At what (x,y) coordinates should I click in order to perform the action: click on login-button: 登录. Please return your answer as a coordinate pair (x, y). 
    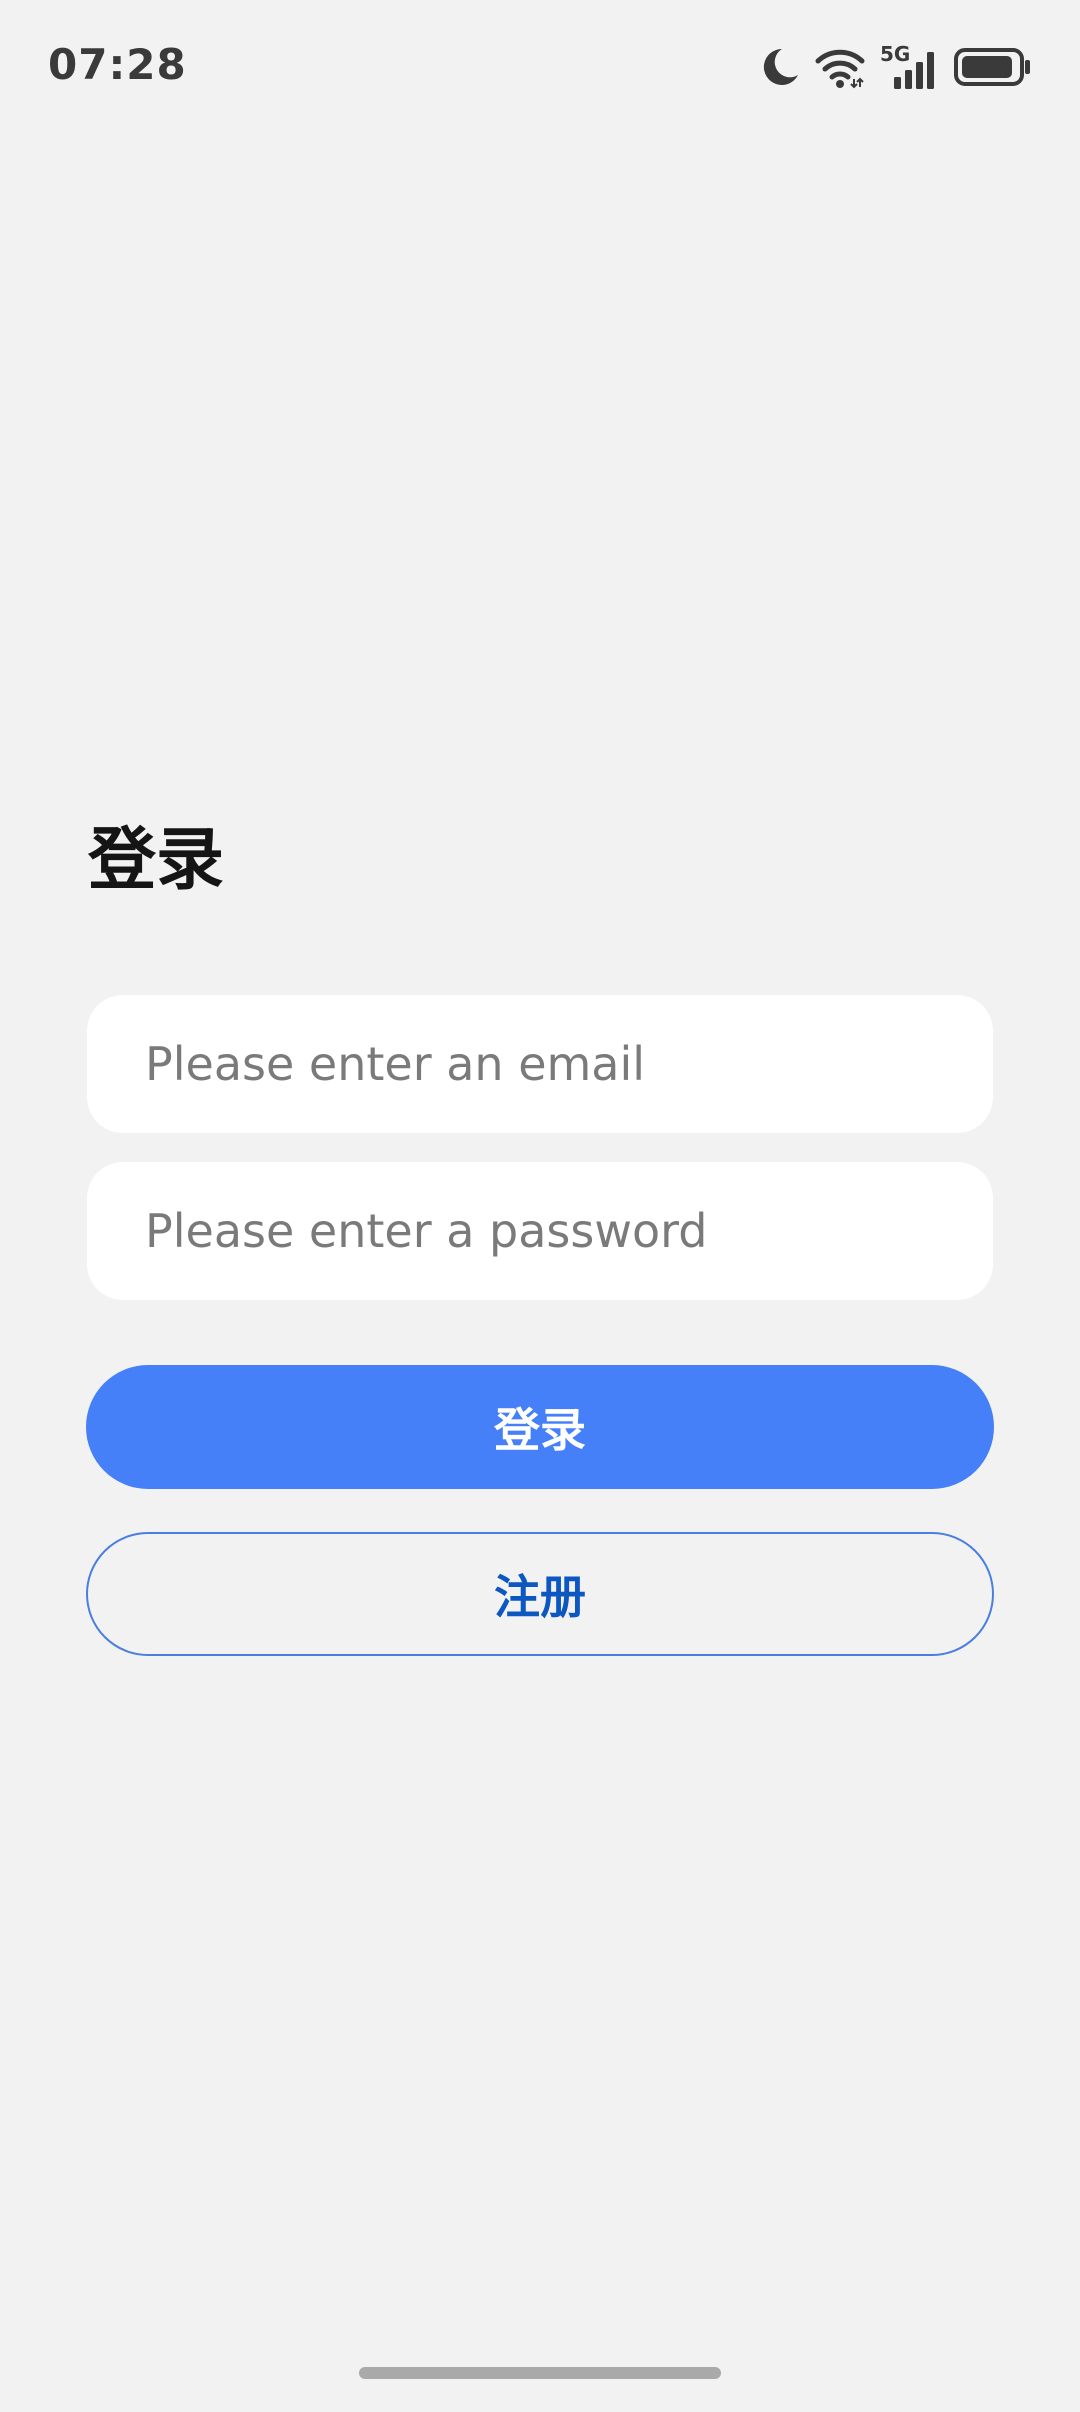
    Looking at the image, I should click on (540, 1427).